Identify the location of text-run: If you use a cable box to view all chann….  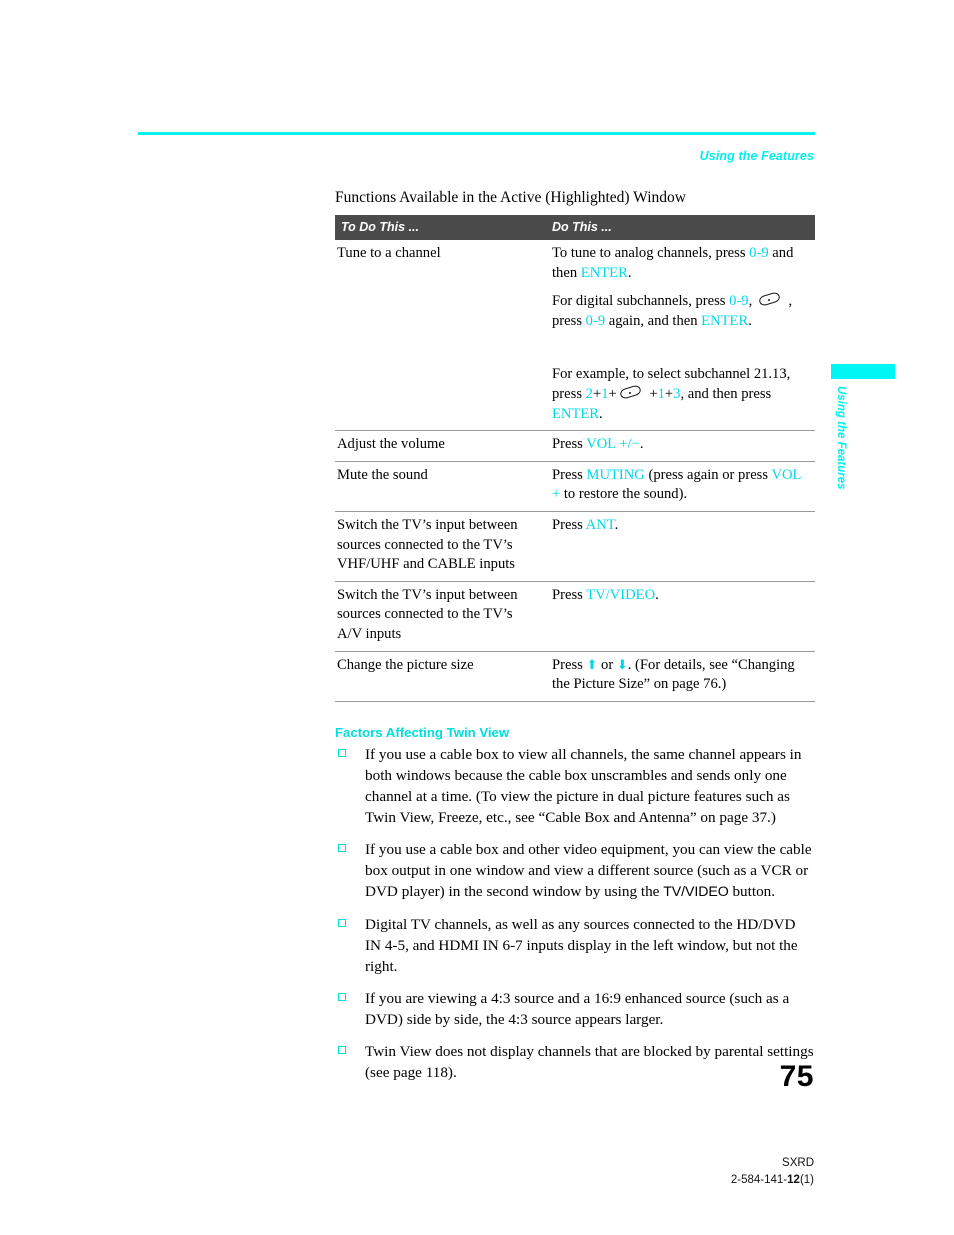
(583, 785).